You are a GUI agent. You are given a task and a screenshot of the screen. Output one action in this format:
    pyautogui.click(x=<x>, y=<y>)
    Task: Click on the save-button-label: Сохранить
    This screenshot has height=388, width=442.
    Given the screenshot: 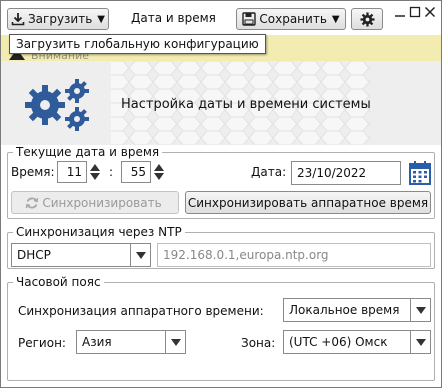 What is the action you would take?
    pyautogui.click(x=293, y=19)
    